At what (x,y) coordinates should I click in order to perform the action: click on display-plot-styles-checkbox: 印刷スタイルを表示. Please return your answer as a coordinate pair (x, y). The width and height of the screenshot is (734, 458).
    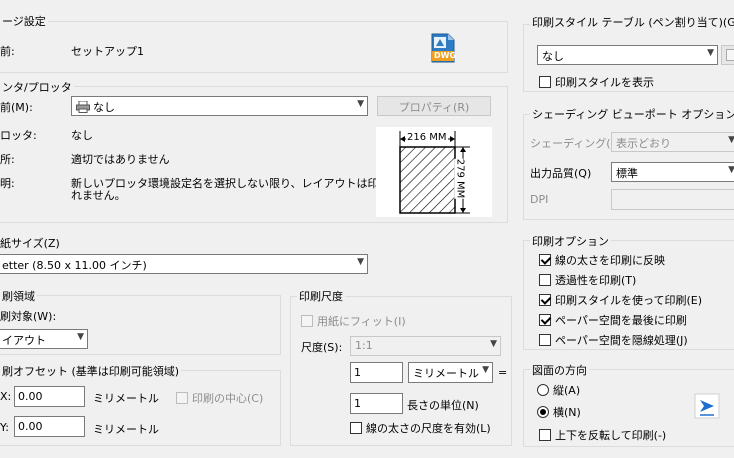
    Looking at the image, I should click on (596, 82).